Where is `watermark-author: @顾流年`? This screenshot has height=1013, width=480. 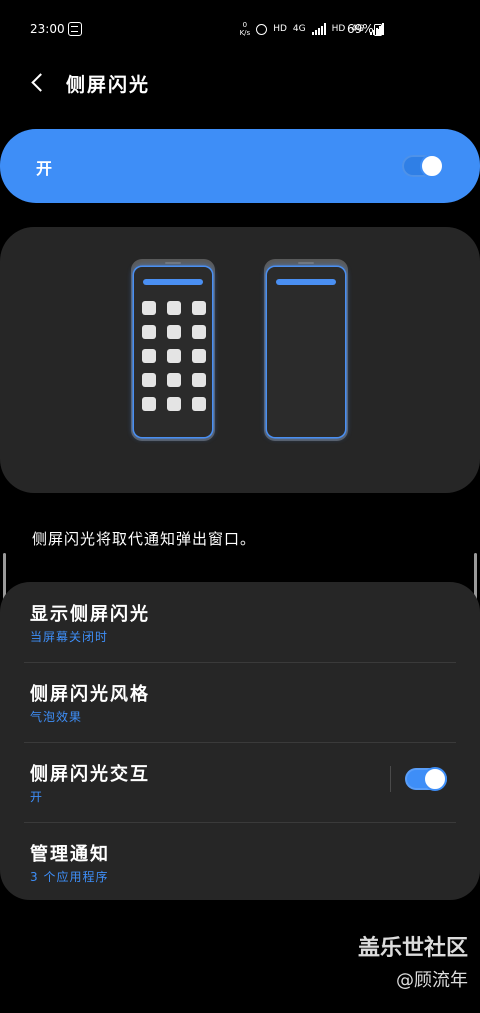
watermark-author: @顾流年 is located at coordinates (432, 980).